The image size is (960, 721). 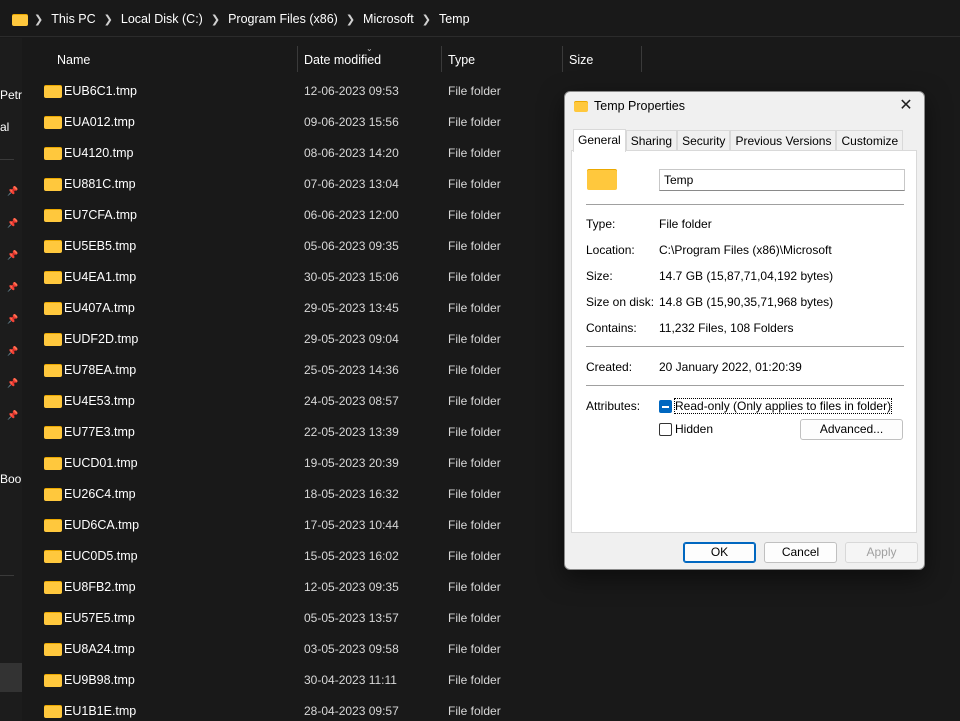 What do you see at coordinates (388, 19) in the screenshot?
I see `breadcrumb-microsoft: Microsoft` at bounding box center [388, 19].